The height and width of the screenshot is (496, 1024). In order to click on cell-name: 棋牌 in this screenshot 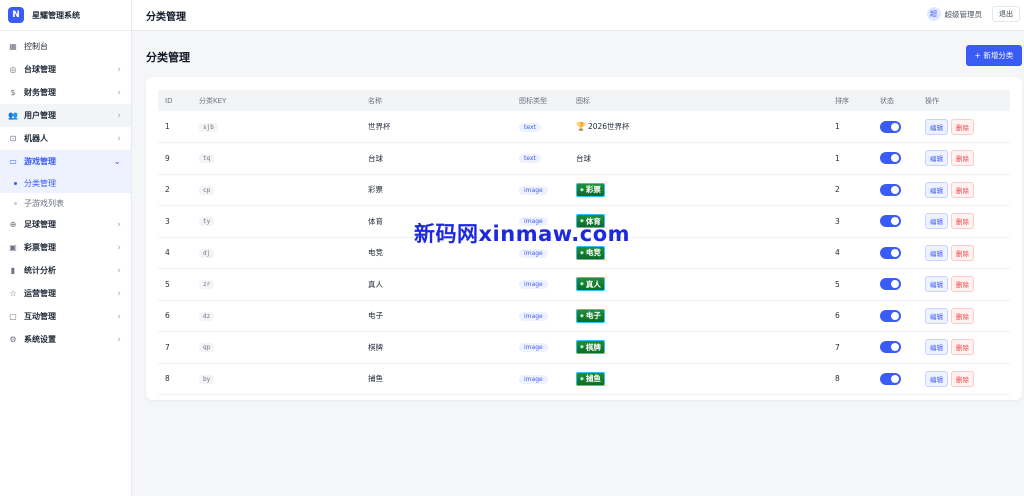, I will do `click(375, 347)`.